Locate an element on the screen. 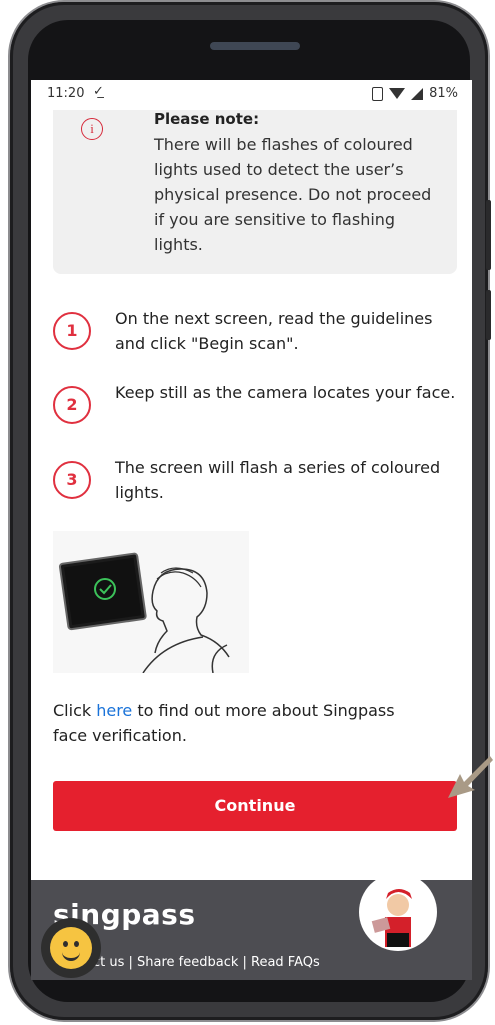 The image size is (495, 1025). info-icon: i is located at coordinates (92, 129).